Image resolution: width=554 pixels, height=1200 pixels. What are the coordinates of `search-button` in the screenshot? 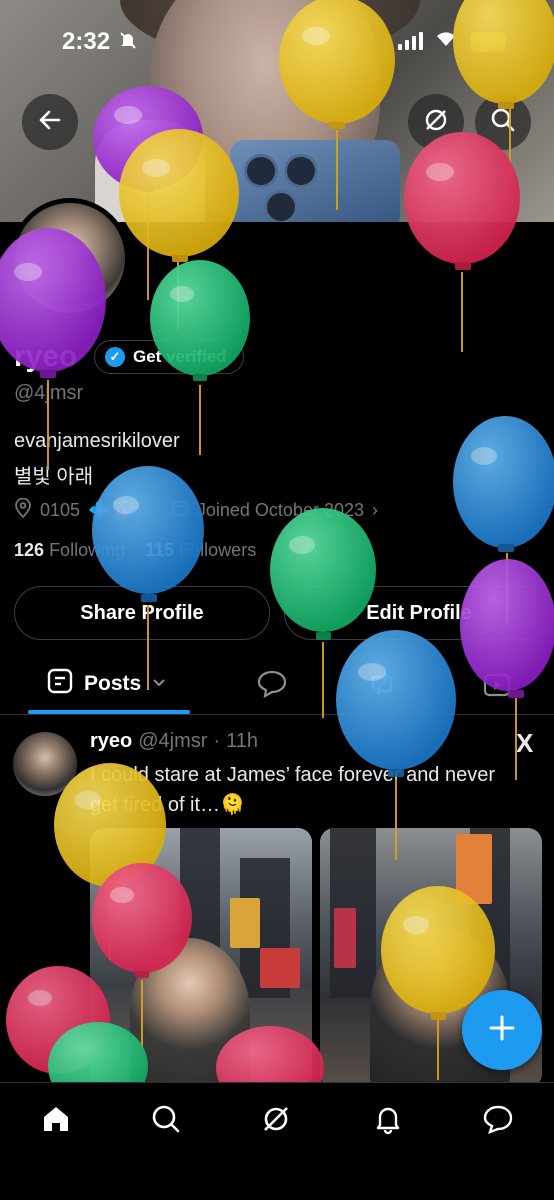 It's located at (503, 122).